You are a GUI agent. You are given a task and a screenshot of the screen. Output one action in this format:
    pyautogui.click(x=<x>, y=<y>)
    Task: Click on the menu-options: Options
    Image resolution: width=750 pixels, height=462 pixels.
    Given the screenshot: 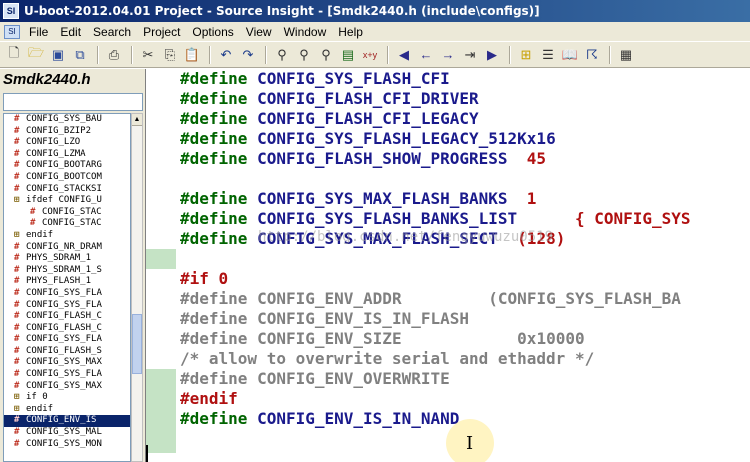 What is the action you would take?
    pyautogui.click(x=212, y=32)
    